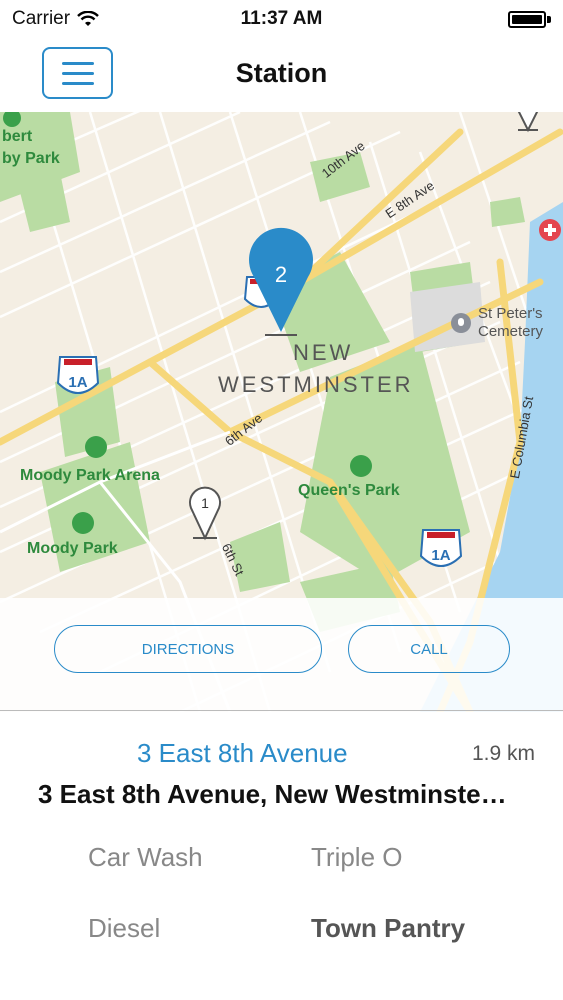 The height and width of the screenshot is (1000, 563). I want to click on amenity-item: Car Wash, so click(145, 857).